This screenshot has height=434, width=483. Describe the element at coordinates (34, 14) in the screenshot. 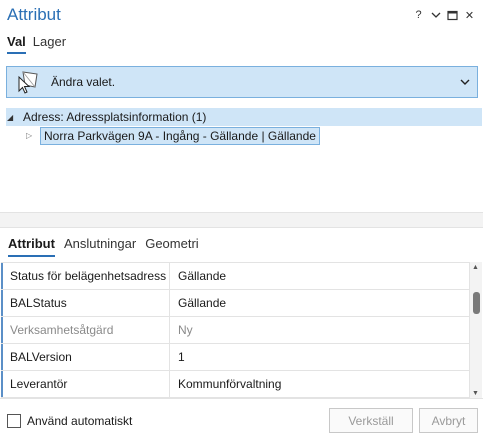

I see `pane-title: Attribut` at that location.